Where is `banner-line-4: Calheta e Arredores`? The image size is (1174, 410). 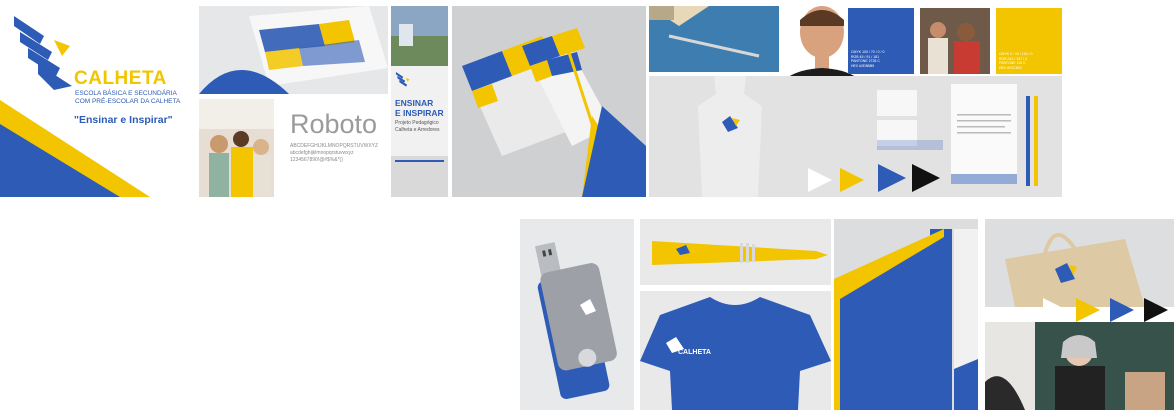 banner-line-4: Calheta e Arredores is located at coordinates (417, 130).